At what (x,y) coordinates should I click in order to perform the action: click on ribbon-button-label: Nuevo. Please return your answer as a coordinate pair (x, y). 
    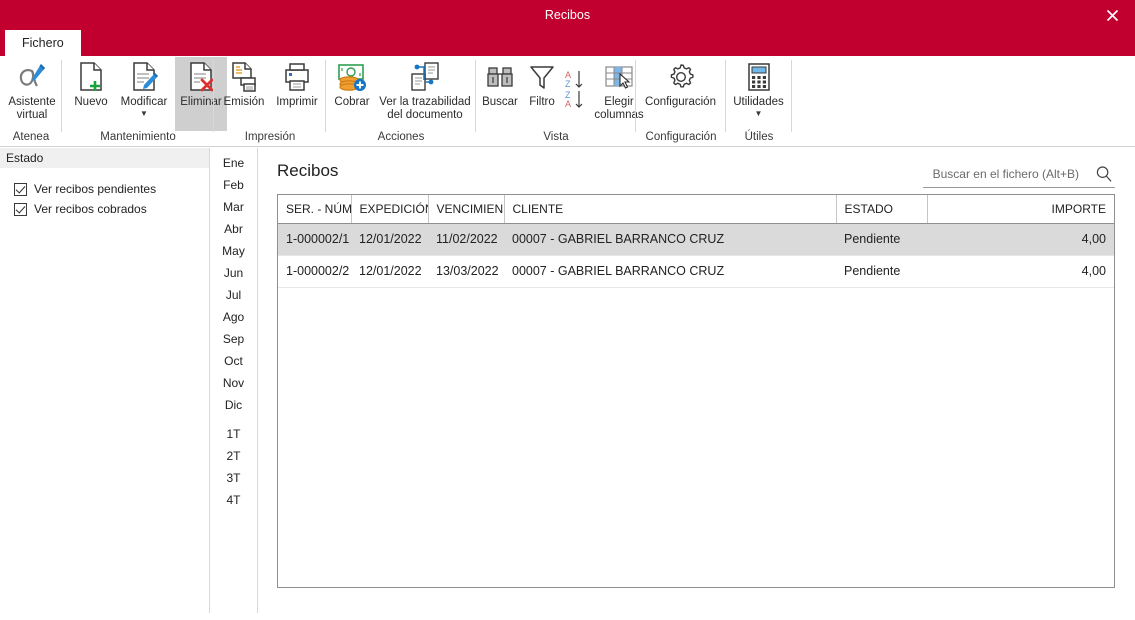
    Looking at the image, I should click on (91, 102).